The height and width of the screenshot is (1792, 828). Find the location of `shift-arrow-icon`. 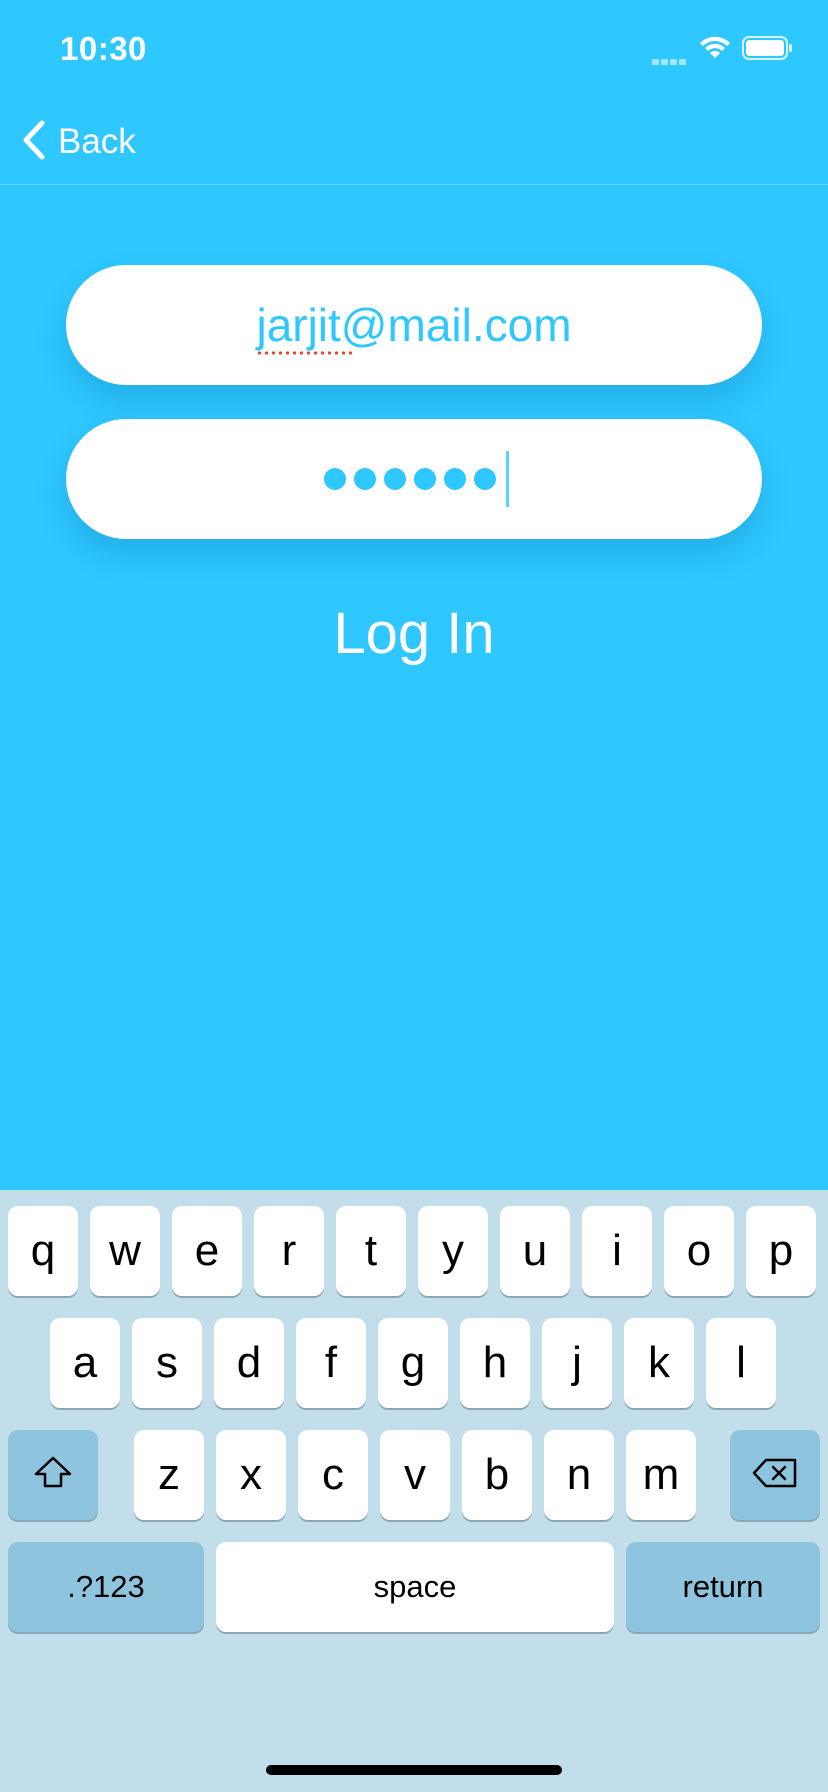

shift-arrow-icon is located at coordinates (53, 1475).